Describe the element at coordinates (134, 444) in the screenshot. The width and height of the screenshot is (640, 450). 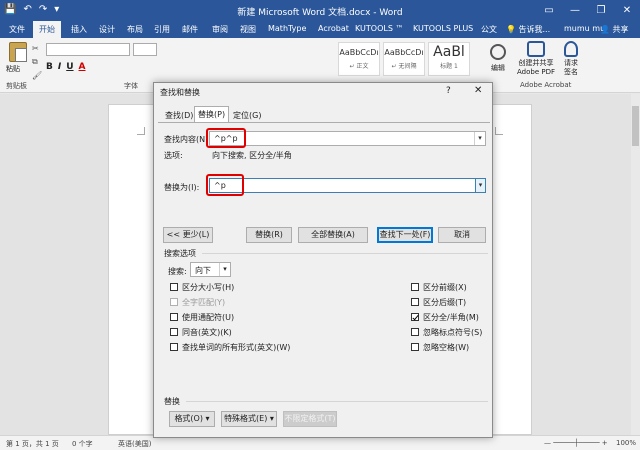
I see `language: 英语(美国)` at that location.